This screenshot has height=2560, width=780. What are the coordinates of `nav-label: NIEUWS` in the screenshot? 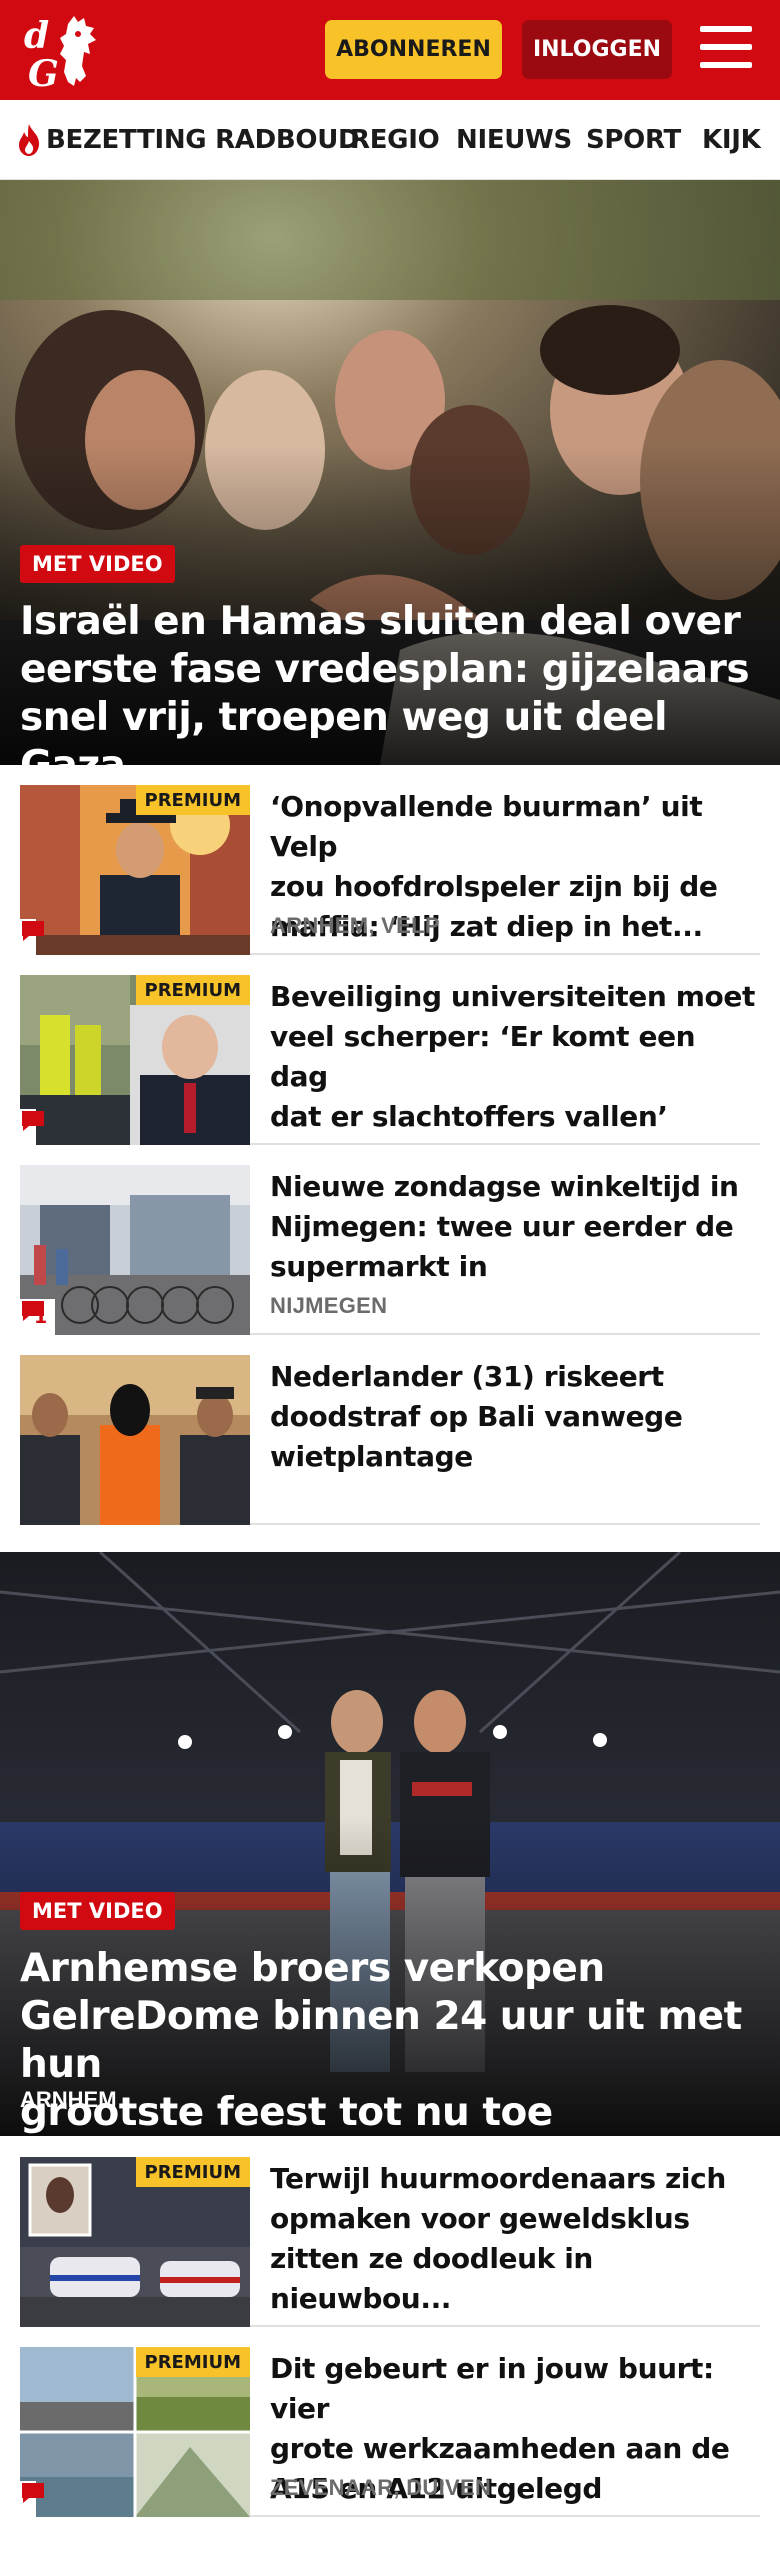 It's located at (514, 140).